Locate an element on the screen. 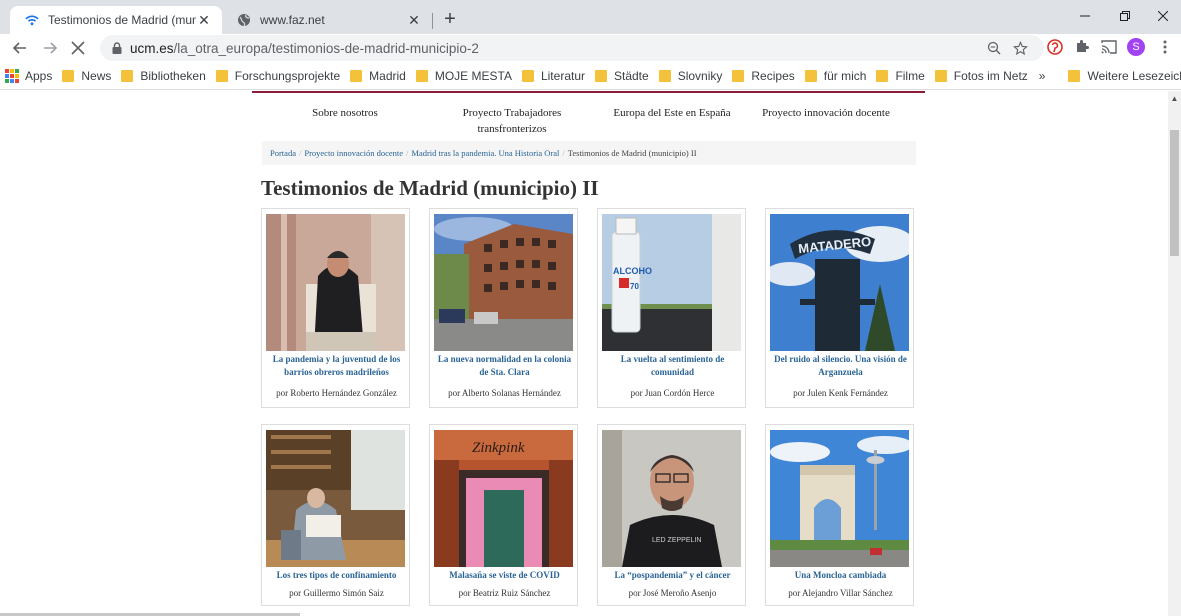 The image size is (1181, 616). bookmark-label: Weitere Lesezeichen is located at coordinates (1134, 76).